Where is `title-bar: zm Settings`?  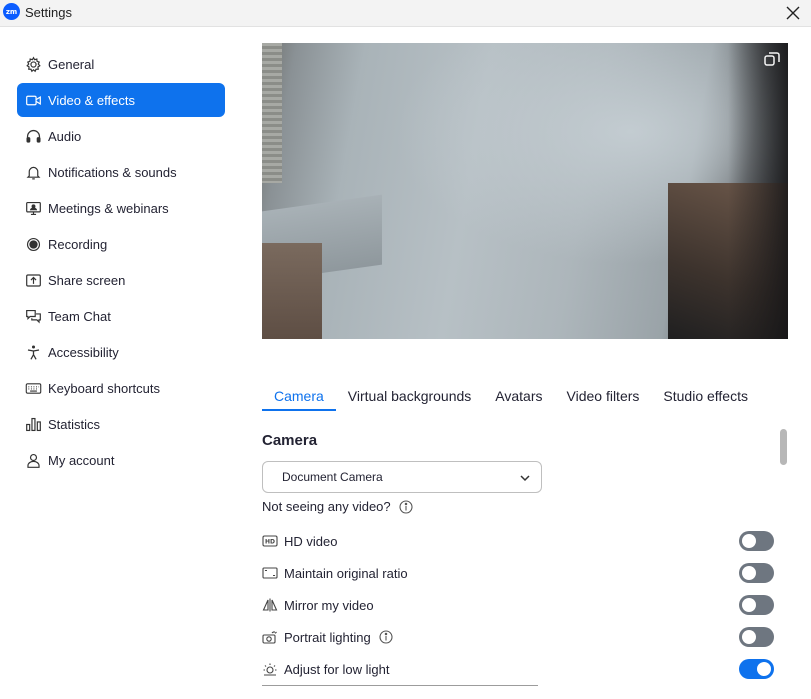 title-bar: zm Settings is located at coordinates (405, 13).